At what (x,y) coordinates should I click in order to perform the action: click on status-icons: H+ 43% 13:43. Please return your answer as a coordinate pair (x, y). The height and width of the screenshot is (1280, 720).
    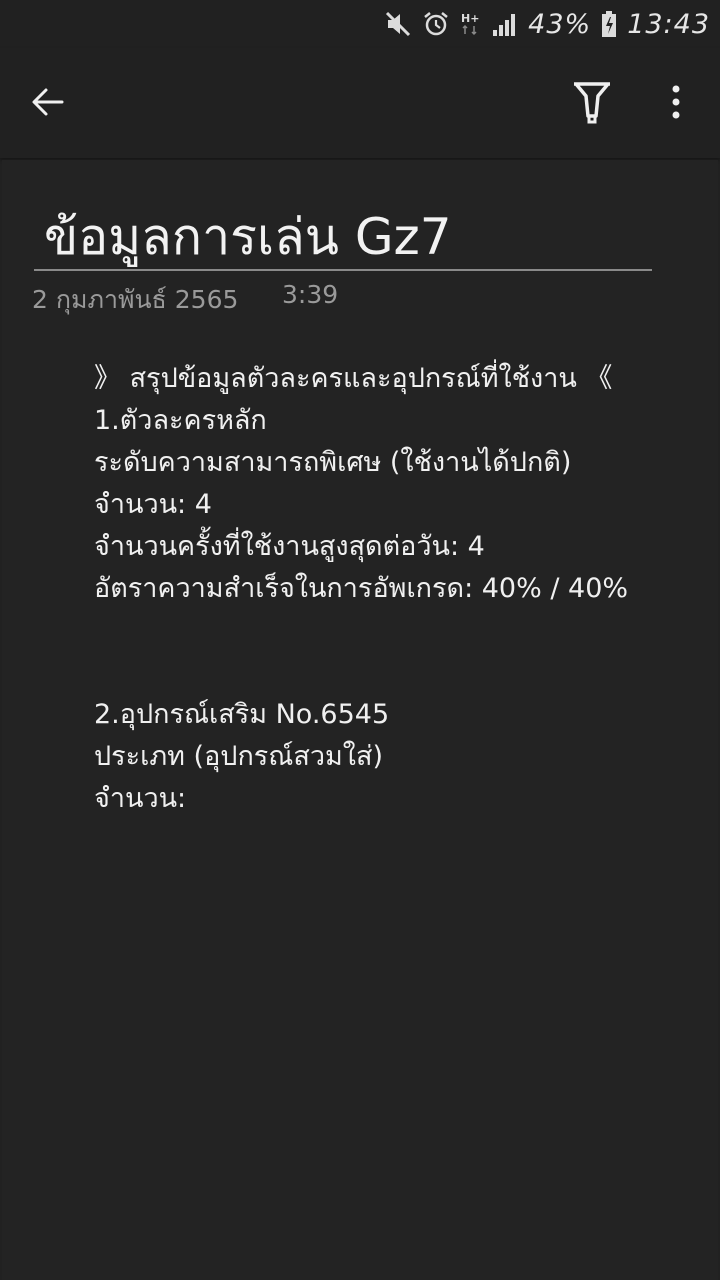
    Looking at the image, I should click on (547, 24).